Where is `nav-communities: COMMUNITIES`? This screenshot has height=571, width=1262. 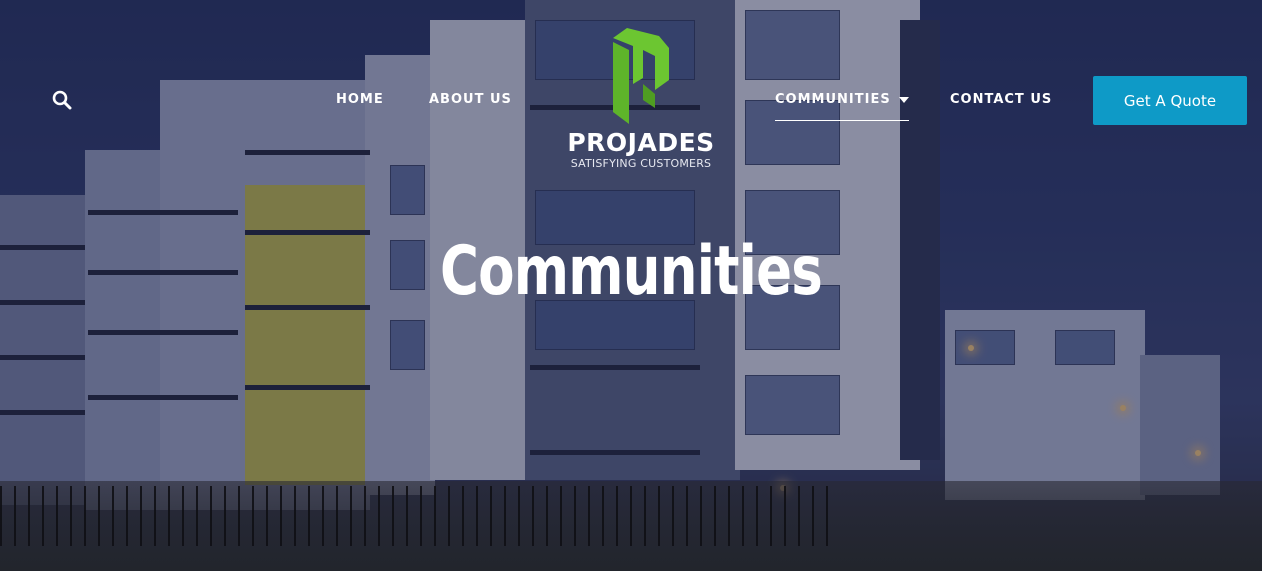 nav-communities: COMMUNITIES is located at coordinates (842, 106).